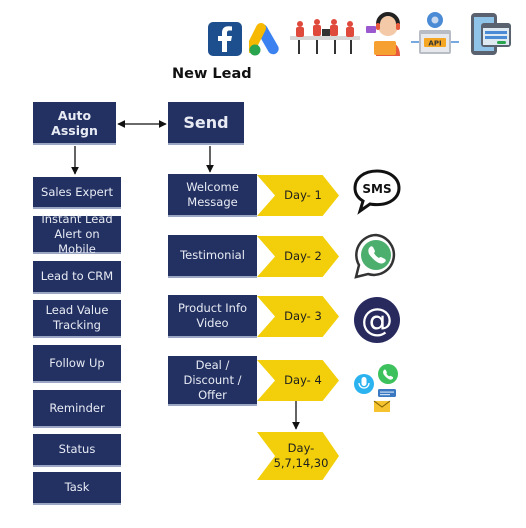  Describe the element at coordinates (377, 388) in the screenshot. I see `multi-channel-icon` at that location.